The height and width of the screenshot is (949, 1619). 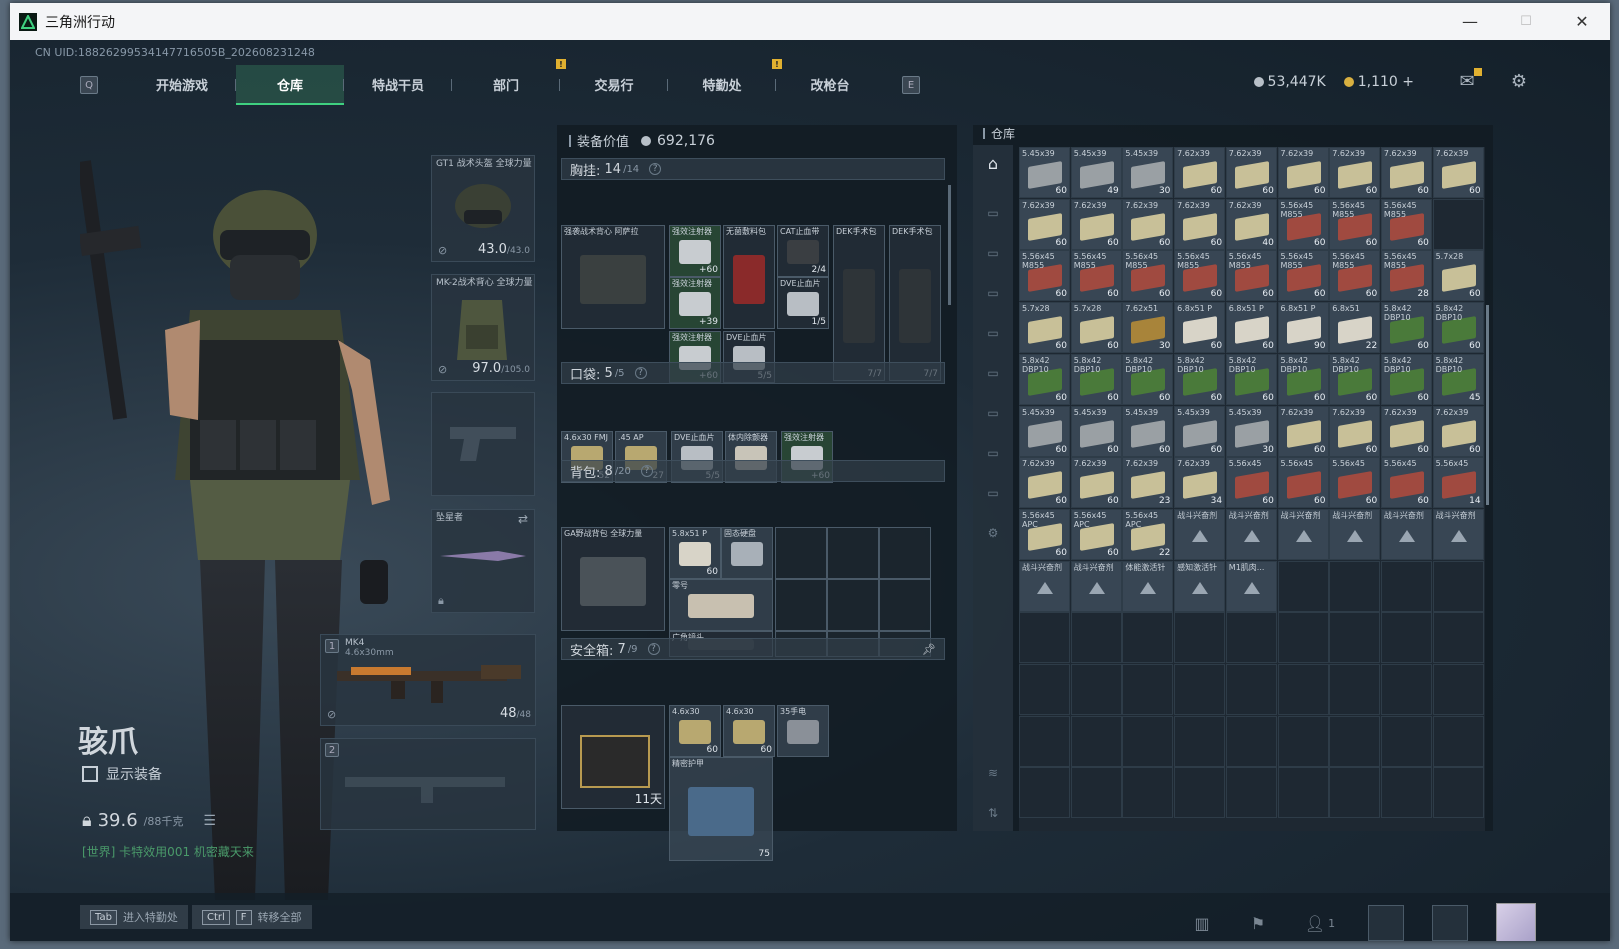 I want to click on nav-tab-1: 仓库, so click(x=290, y=85).